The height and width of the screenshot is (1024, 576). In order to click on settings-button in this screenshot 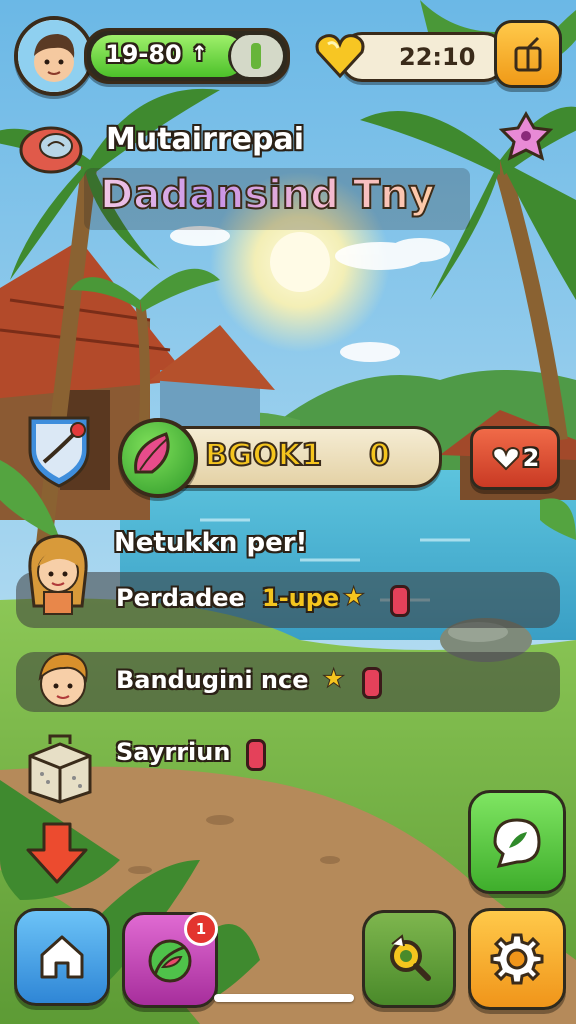, I will do `click(517, 959)`.